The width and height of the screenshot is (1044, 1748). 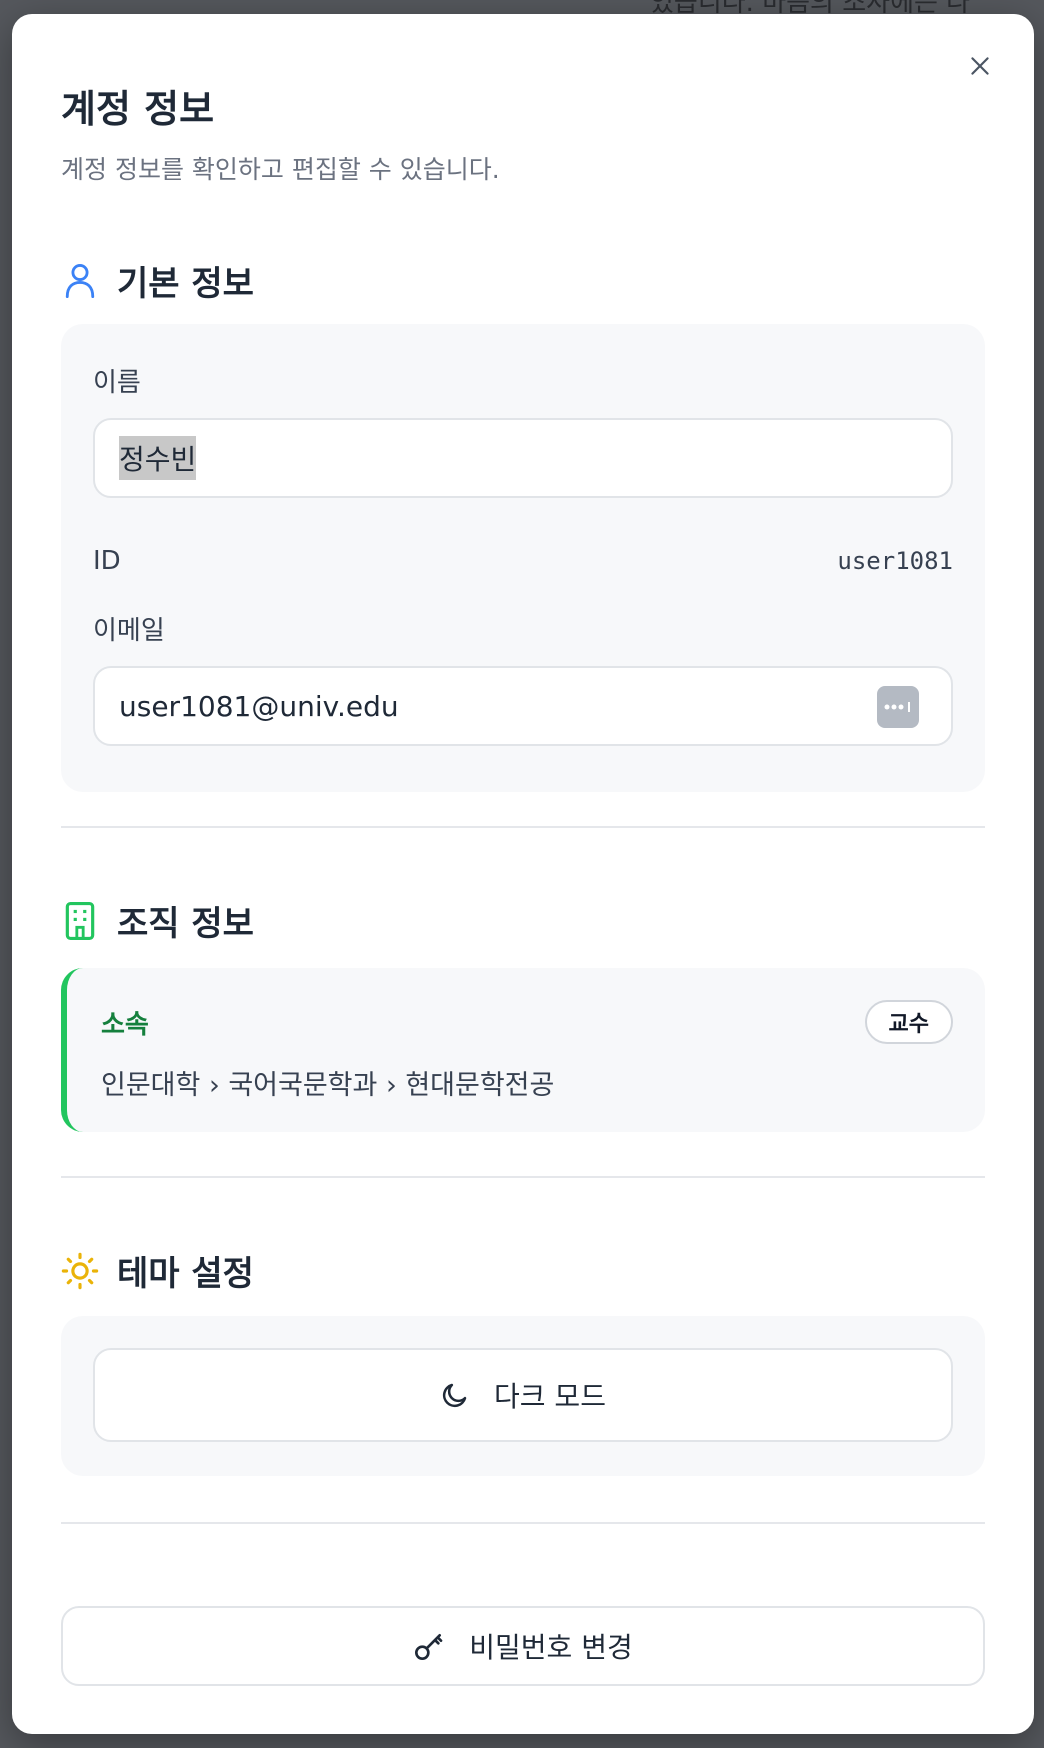 I want to click on theme-card: 다크 모드, so click(x=523, y=1396).